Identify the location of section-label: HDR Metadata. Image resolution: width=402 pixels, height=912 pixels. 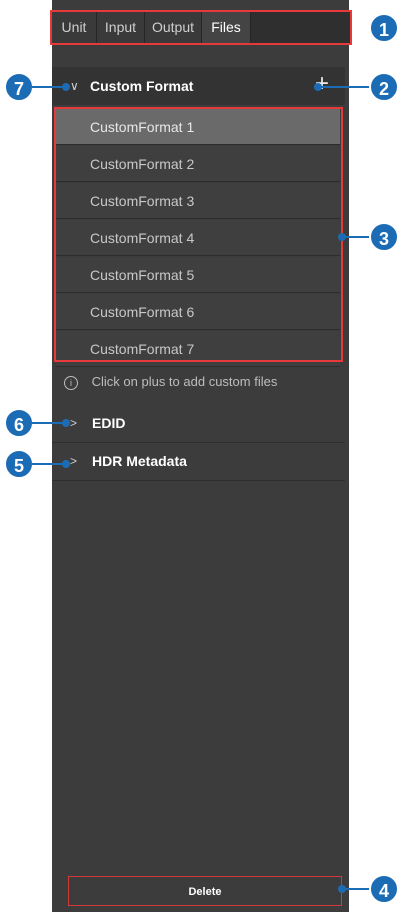
(139, 461).